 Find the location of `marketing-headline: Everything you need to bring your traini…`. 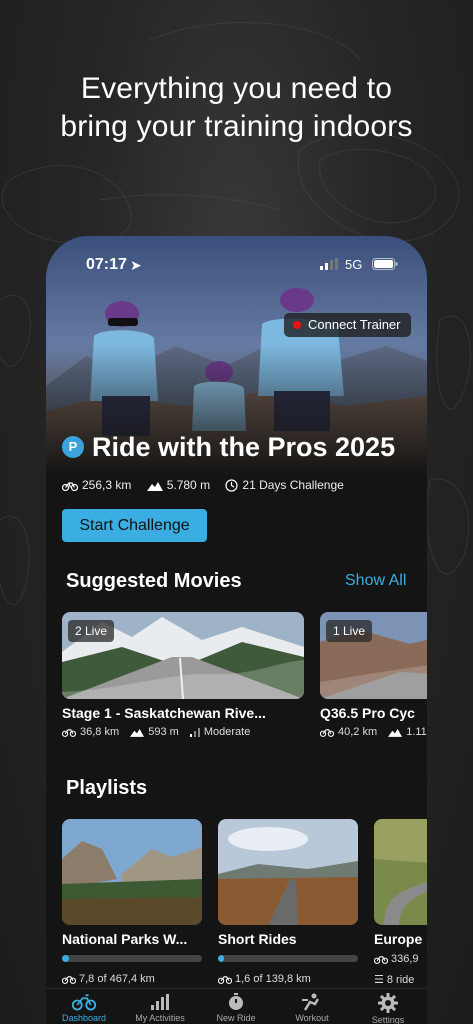

marketing-headline: Everything you need to bring your traini… is located at coordinates (236, 108).